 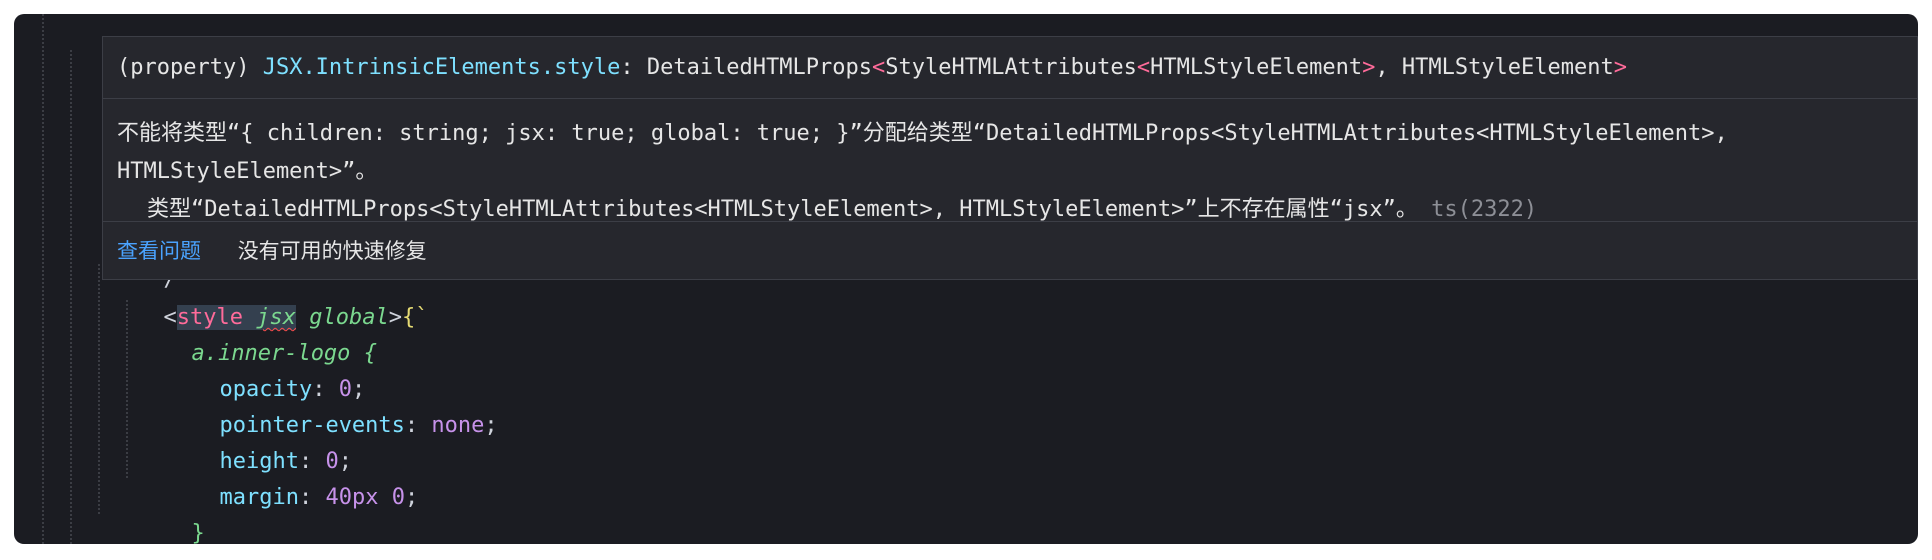 I want to click on code-token: >, so click(x=395, y=317).